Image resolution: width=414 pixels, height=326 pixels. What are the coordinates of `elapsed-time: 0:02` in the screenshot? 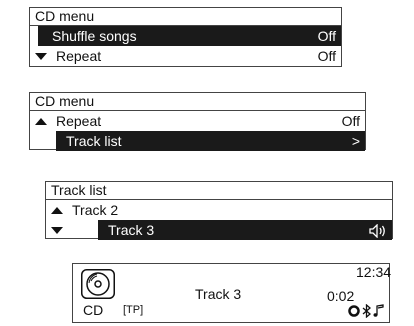 It's located at (341, 296).